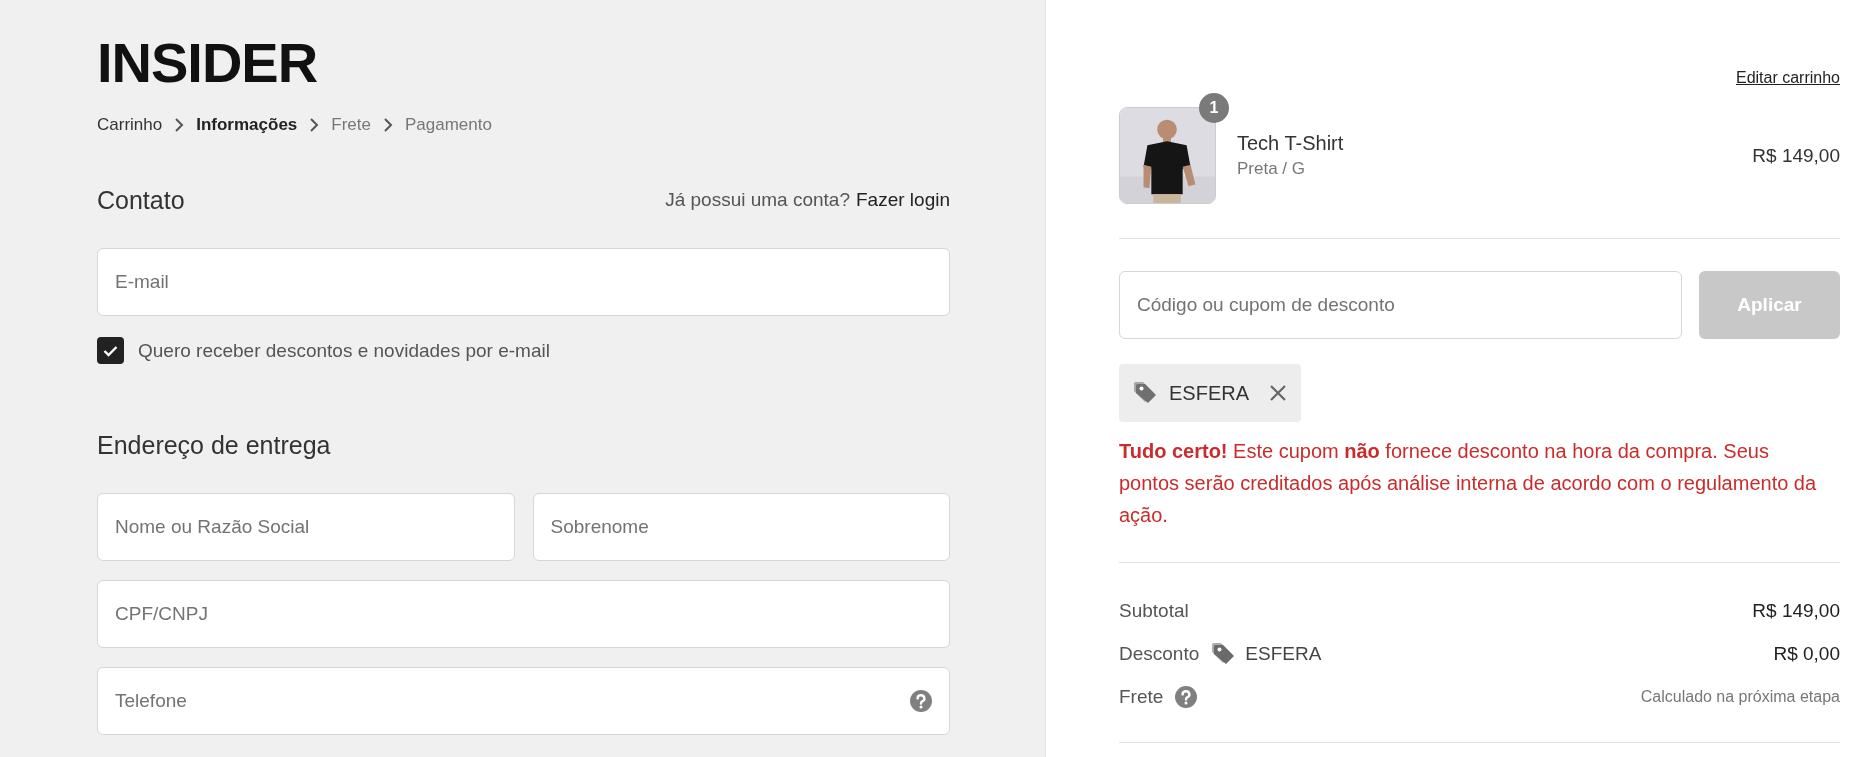 This screenshot has height=757, width=1870. What do you see at coordinates (141, 200) in the screenshot?
I see `section-heading: Contato` at bounding box center [141, 200].